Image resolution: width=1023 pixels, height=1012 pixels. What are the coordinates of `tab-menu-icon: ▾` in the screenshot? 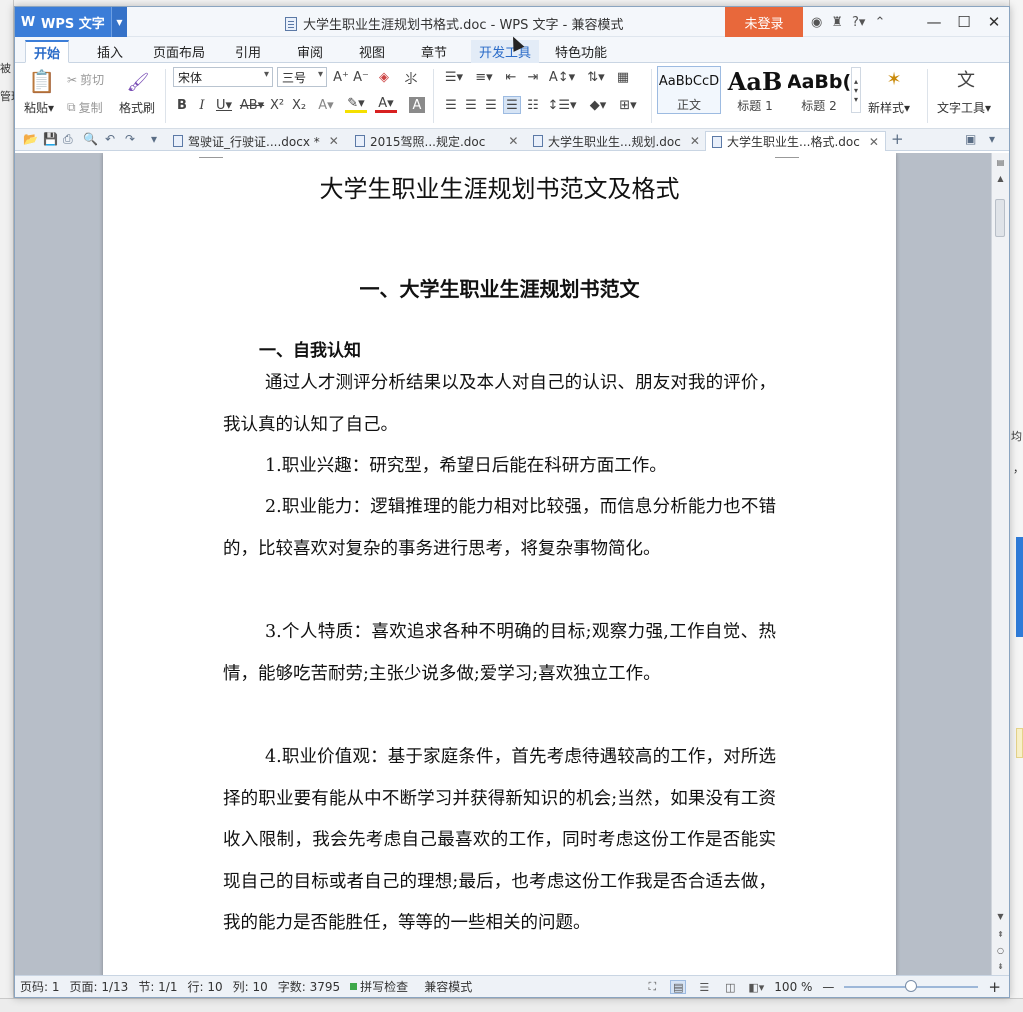 It's located at (992, 139).